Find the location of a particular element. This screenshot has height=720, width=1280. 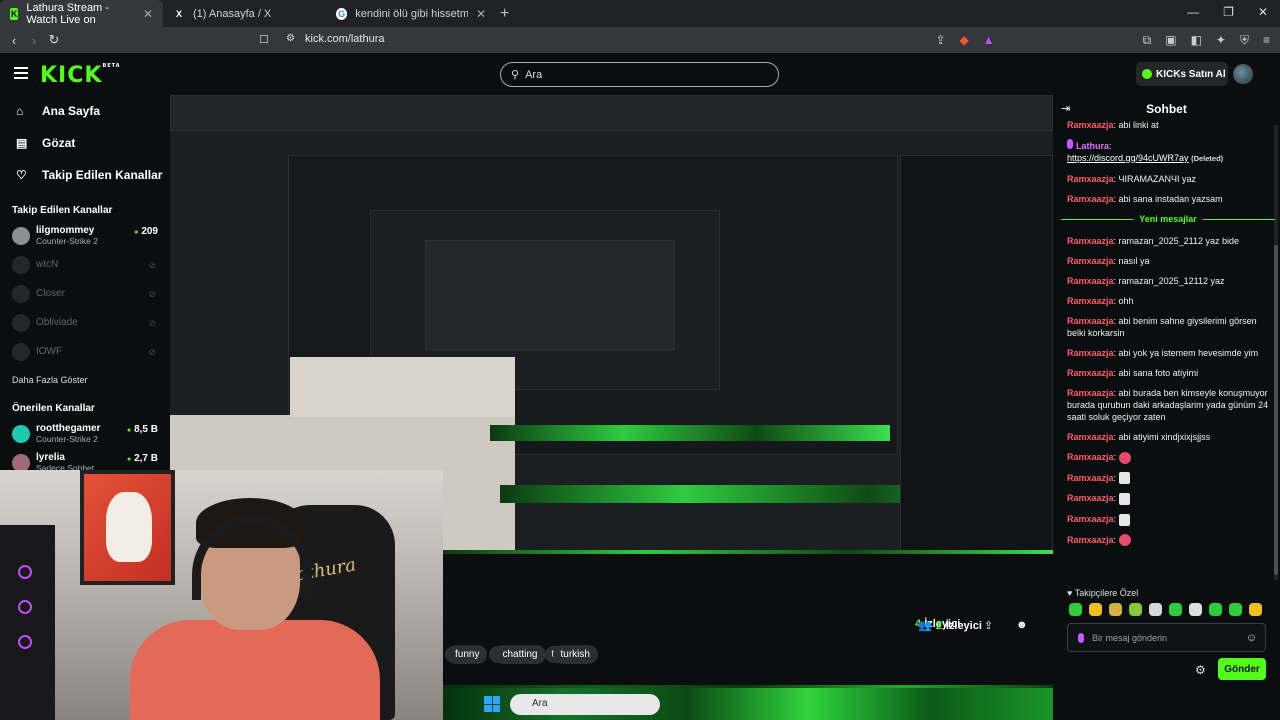

tag-chip: chatting is located at coordinates (520, 654).